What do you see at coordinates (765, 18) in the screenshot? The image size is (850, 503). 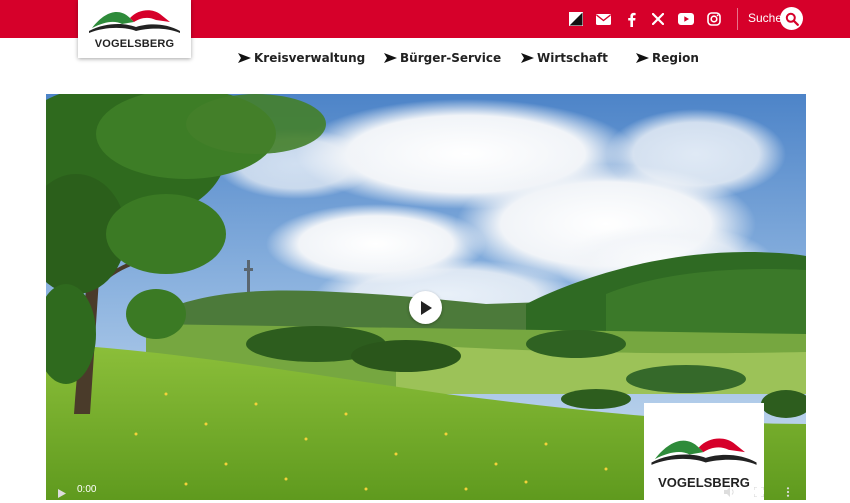 I see `search-label: Suche` at bounding box center [765, 18].